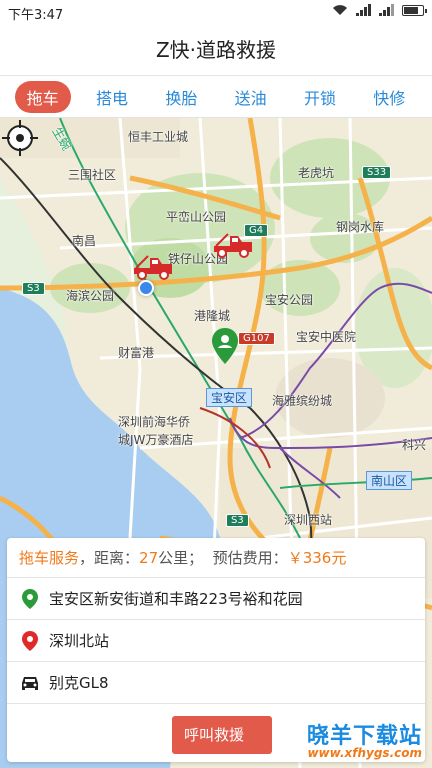 Image resolution: width=432 pixels, height=768 pixels. I want to click on fee-label: ； 预估费用：, so click(238, 558).